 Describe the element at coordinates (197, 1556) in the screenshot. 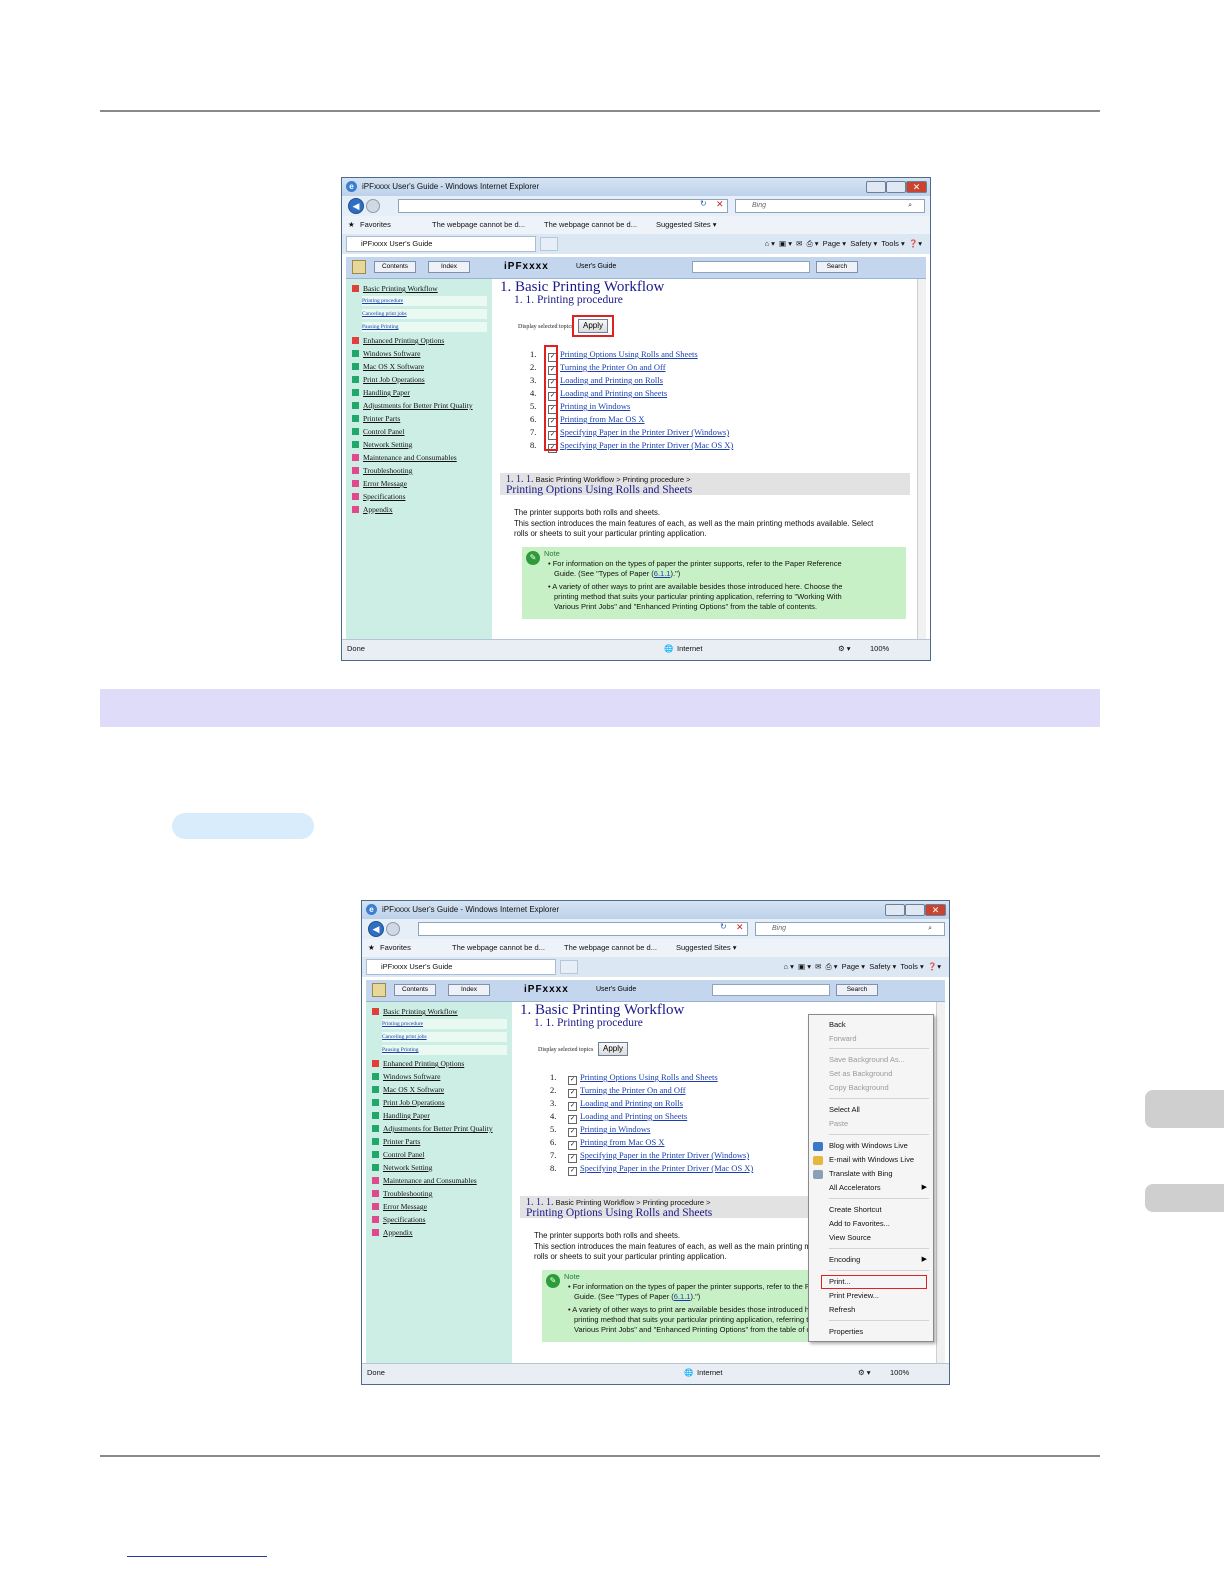

I see `footer-link-underline` at that location.